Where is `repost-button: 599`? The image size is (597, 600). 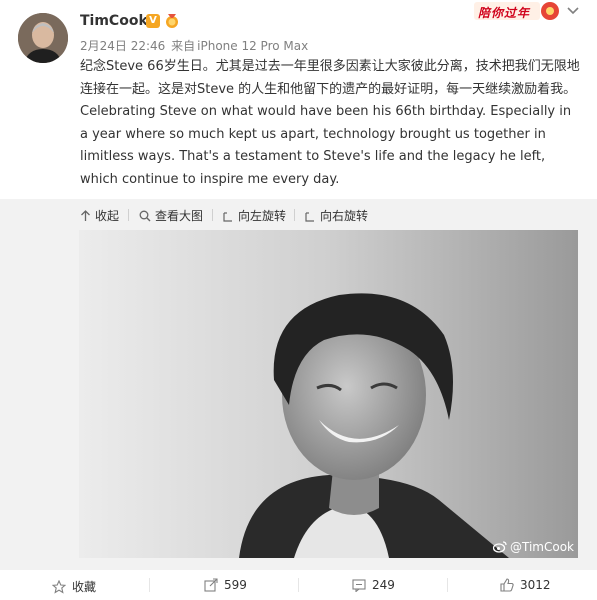 repost-button: 599 is located at coordinates (225, 585).